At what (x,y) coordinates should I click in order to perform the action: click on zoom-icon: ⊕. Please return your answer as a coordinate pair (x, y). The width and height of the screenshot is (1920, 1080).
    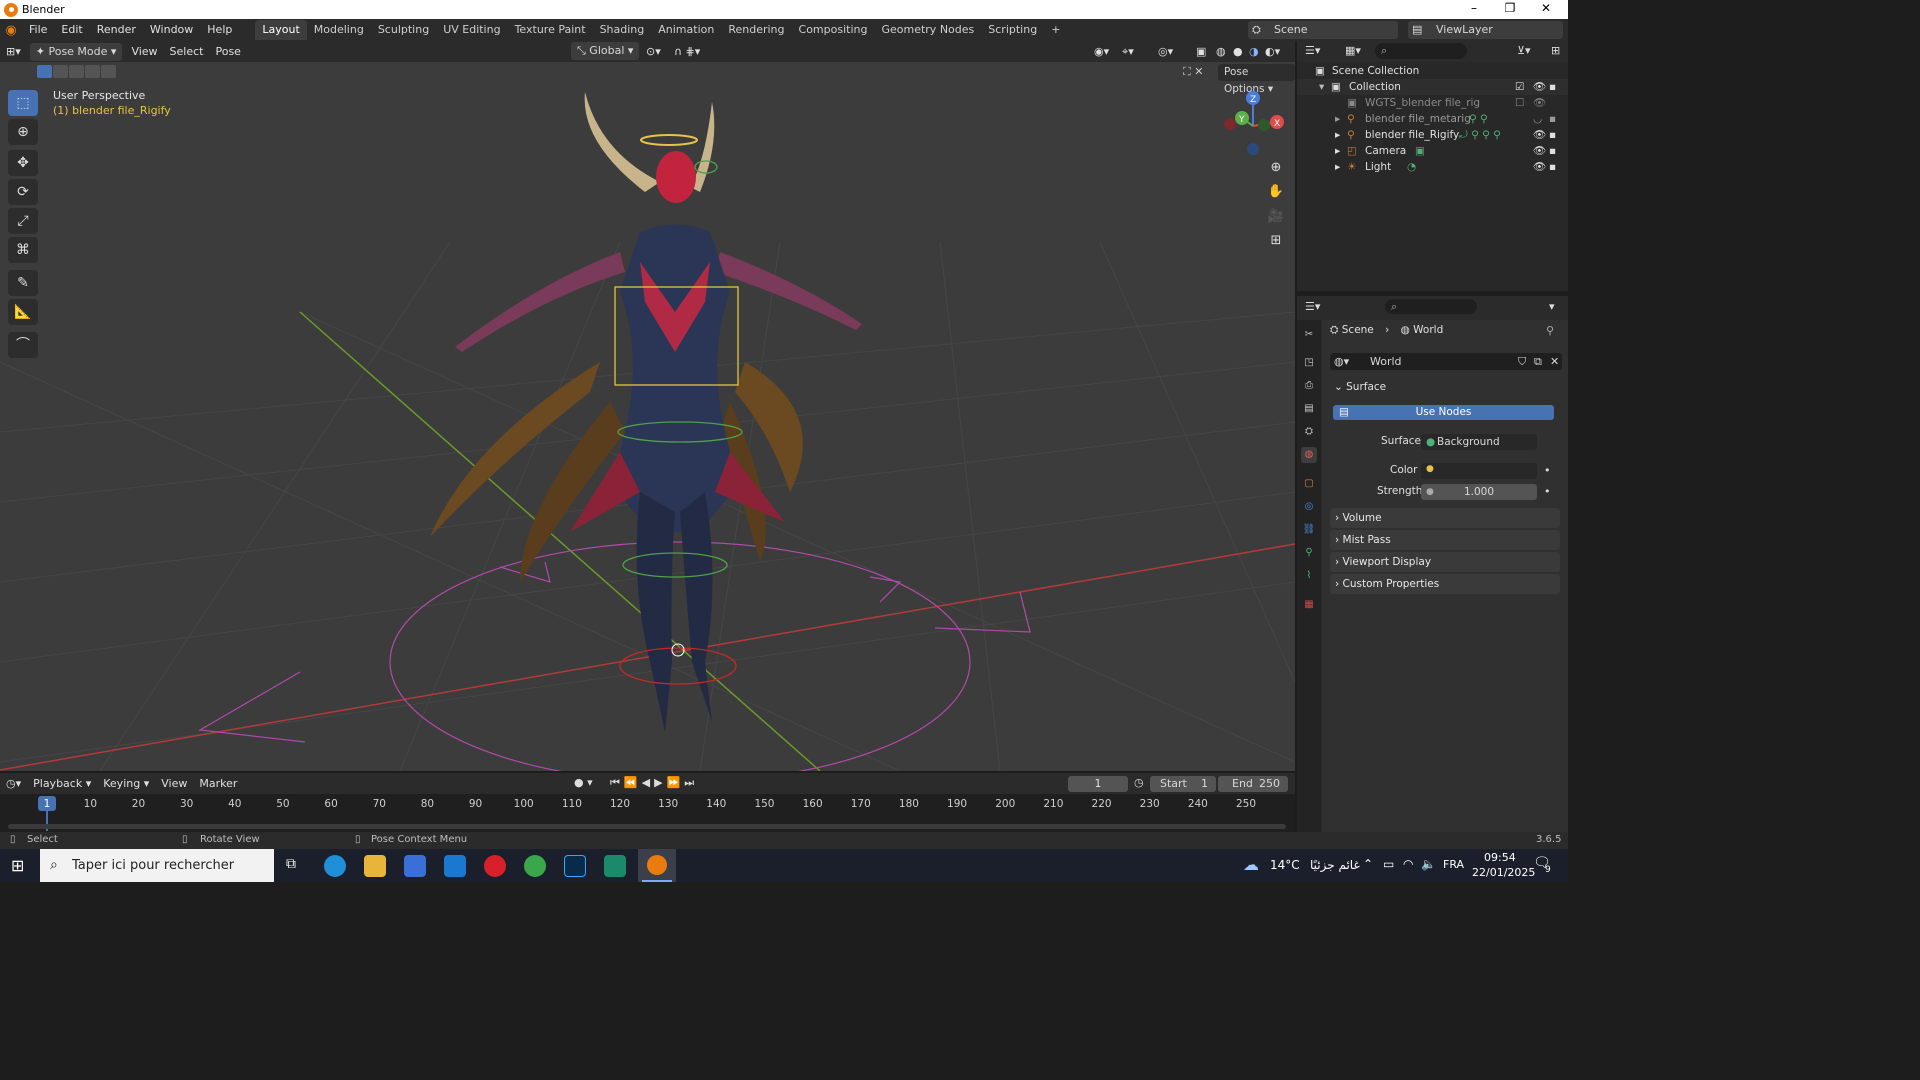
    Looking at the image, I should click on (1276, 168).